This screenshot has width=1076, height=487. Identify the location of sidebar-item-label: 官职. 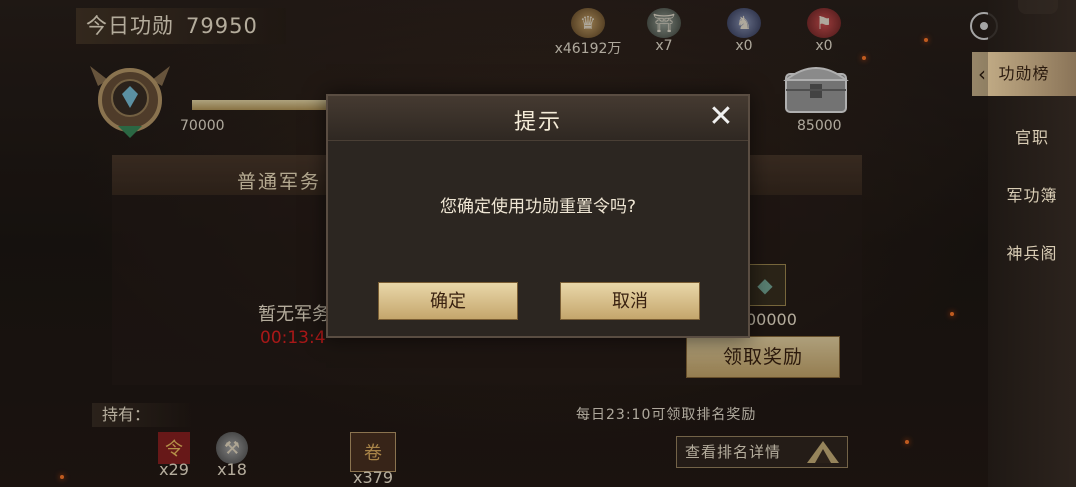
(1031, 137).